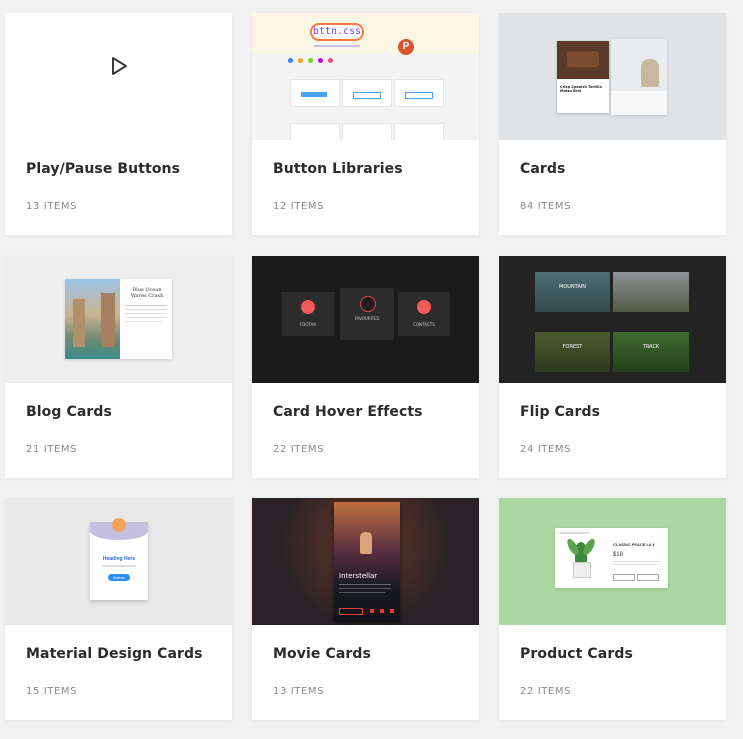 Image resolution: width=743 pixels, height=739 pixels. I want to click on card-title: Button Libraries, so click(338, 169).